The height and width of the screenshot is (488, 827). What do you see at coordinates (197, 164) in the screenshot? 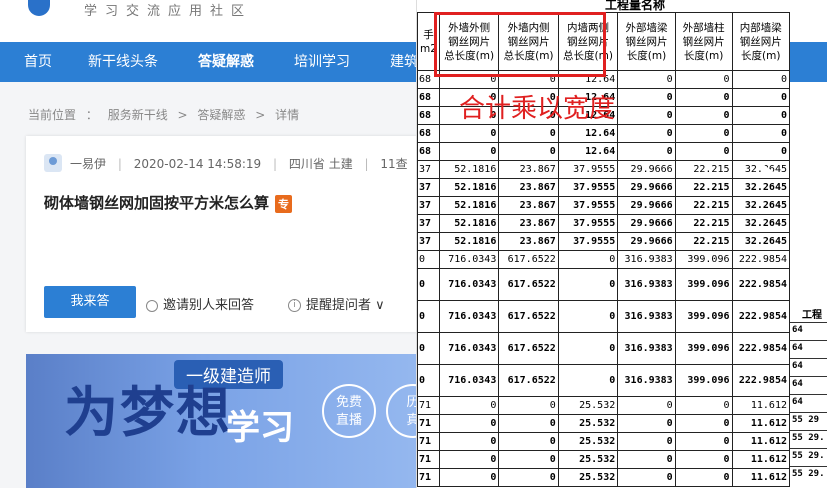
I see `question-datetime: 2020-02-14 14:58:19` at bounding box center [197, 164].